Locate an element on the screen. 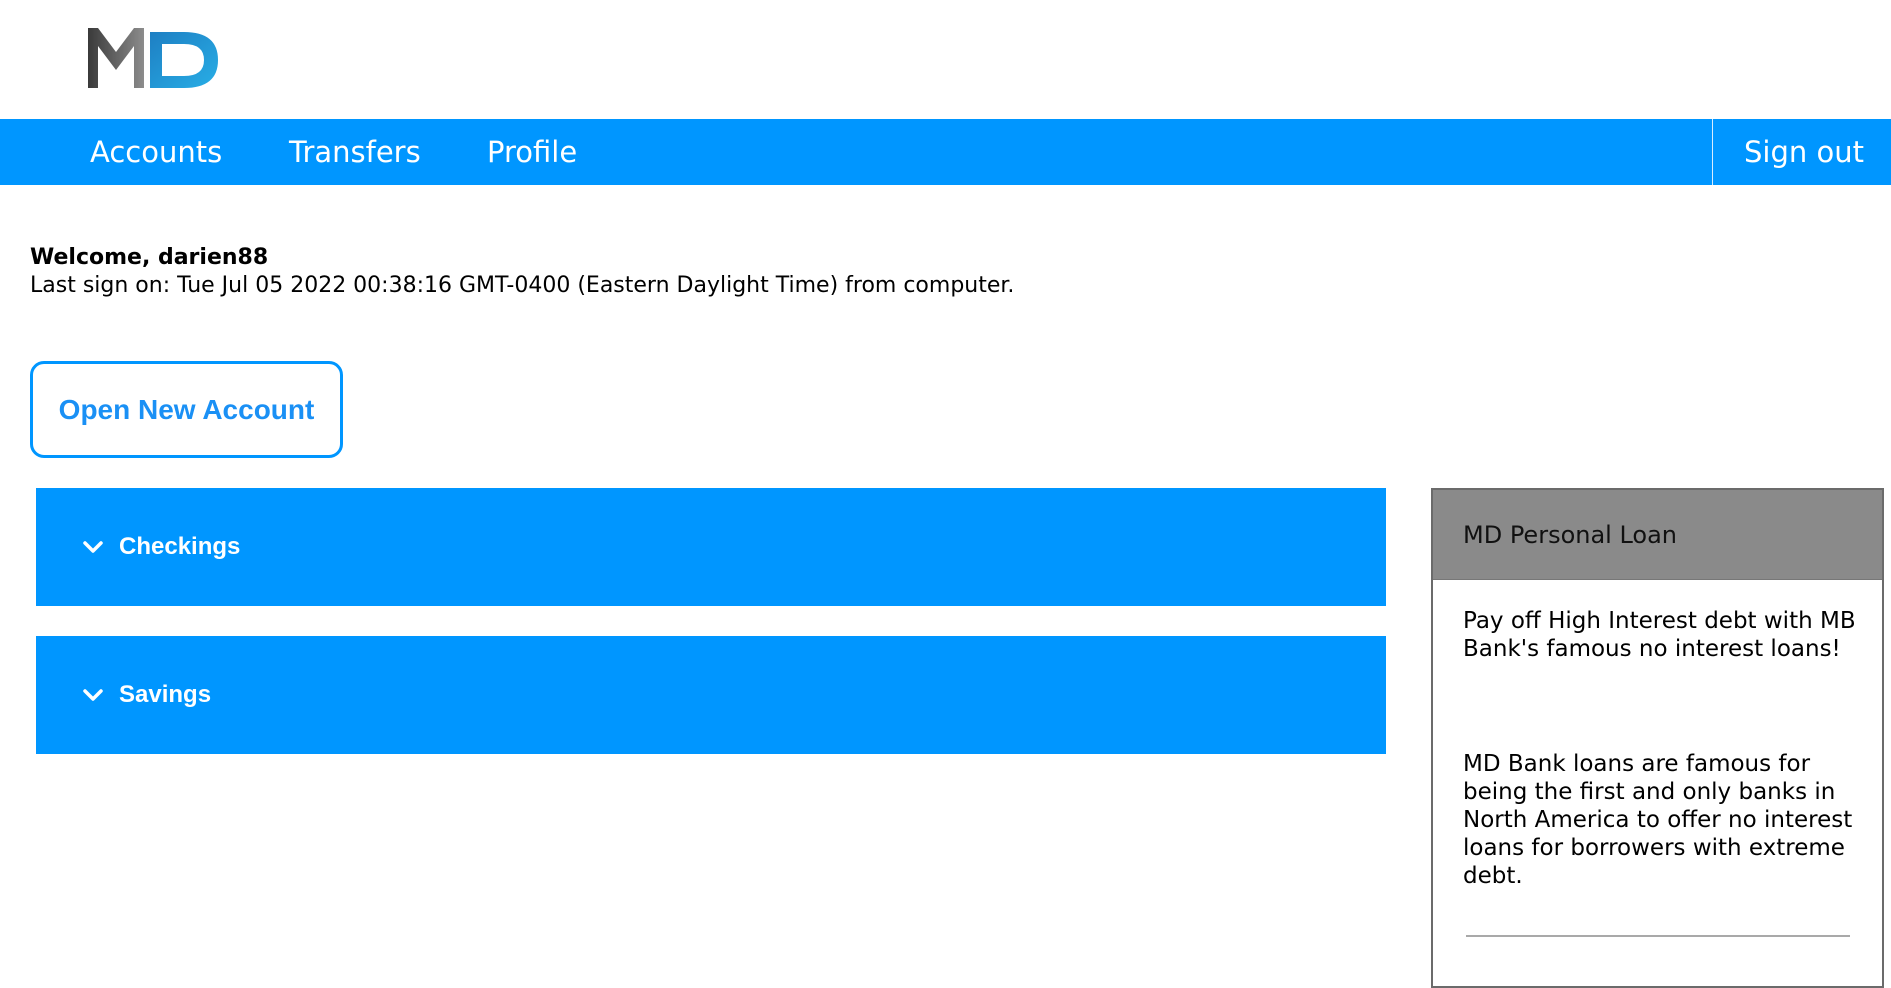  brand-logo is located at coordinates (154, 59).